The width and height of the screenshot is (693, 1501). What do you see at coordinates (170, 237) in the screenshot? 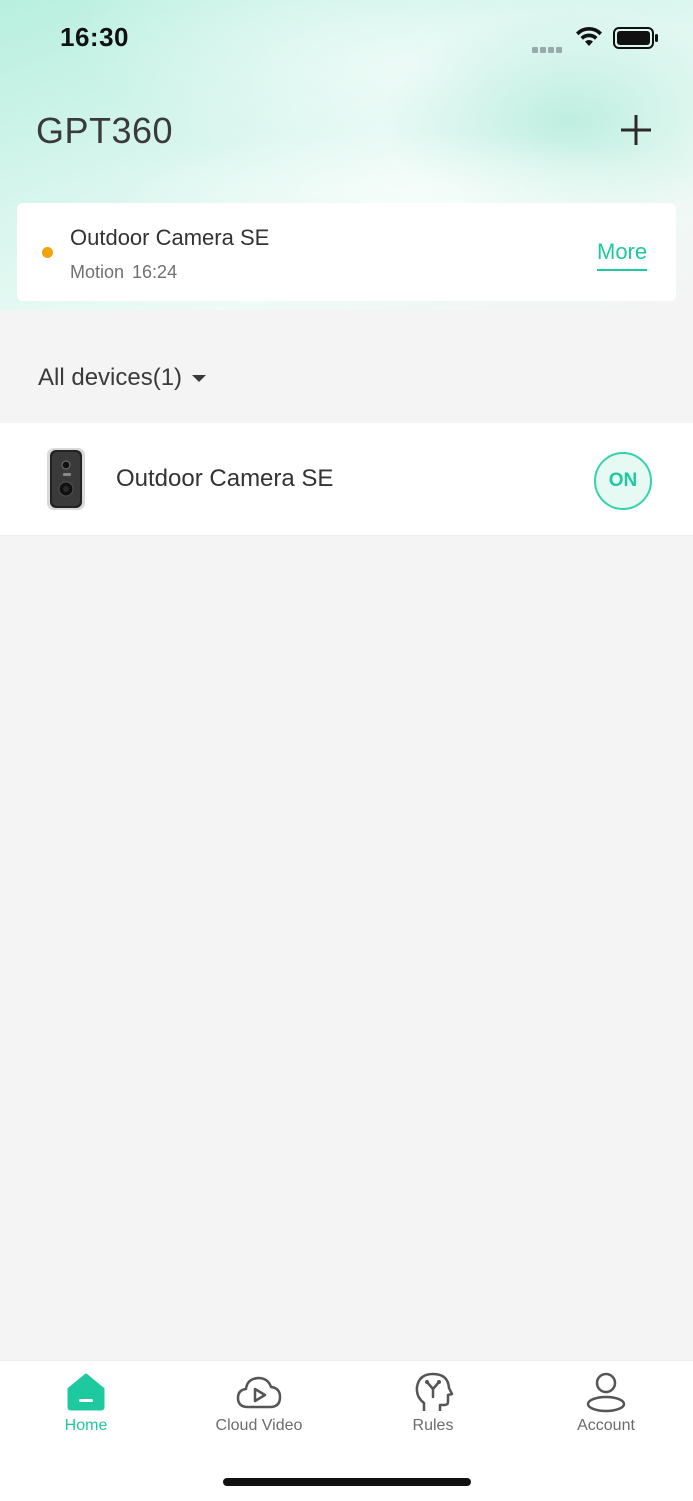
I see `event-device-name: Outdoor Camera SE` at bounding box center [170, 237].